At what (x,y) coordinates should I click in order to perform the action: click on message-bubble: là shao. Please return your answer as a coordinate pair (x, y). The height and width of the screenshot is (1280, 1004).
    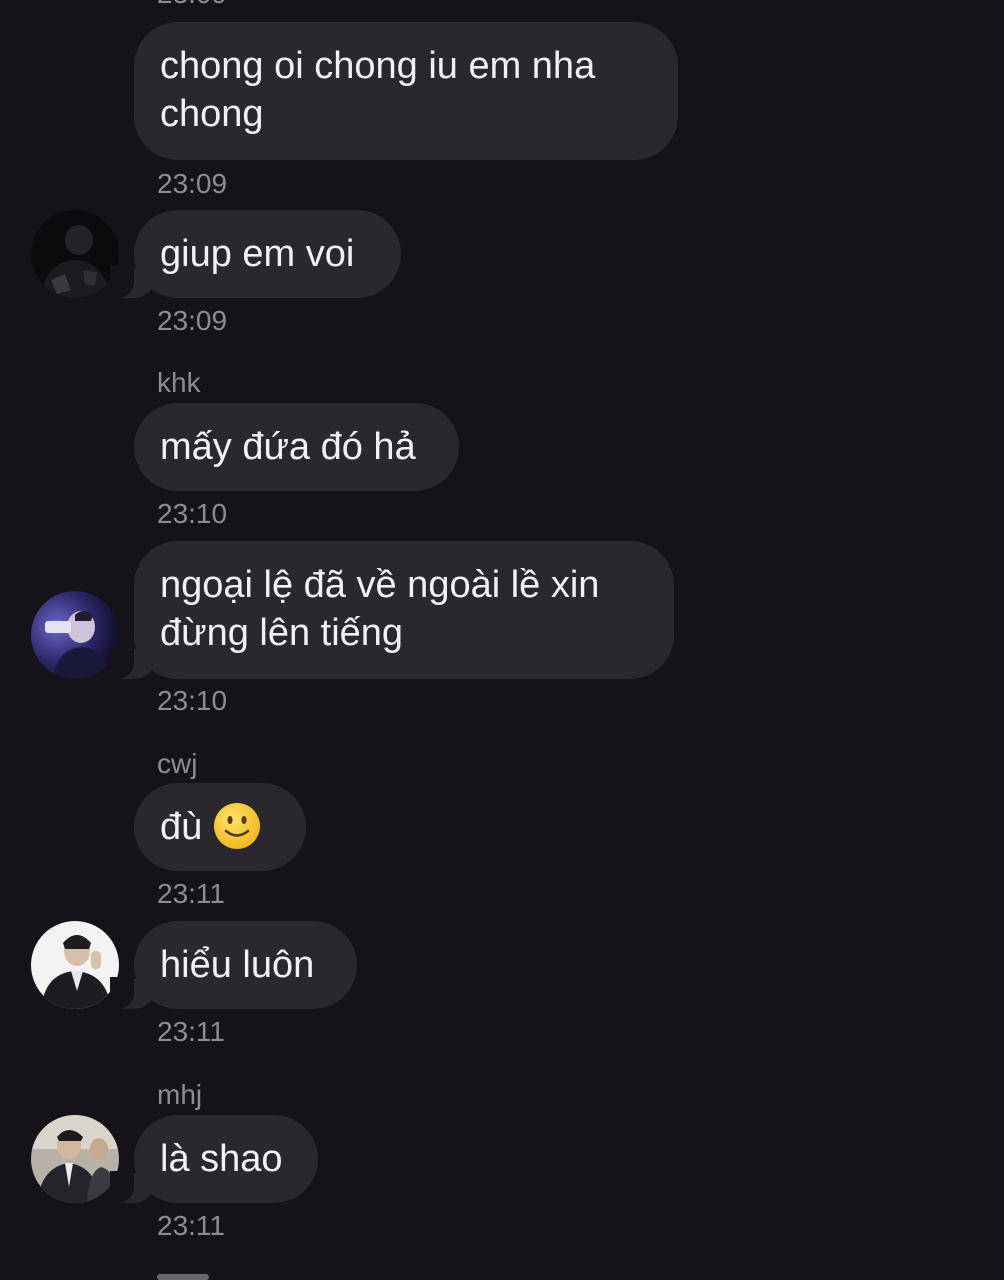
    Looking at the image, I should click on (214, 1159).